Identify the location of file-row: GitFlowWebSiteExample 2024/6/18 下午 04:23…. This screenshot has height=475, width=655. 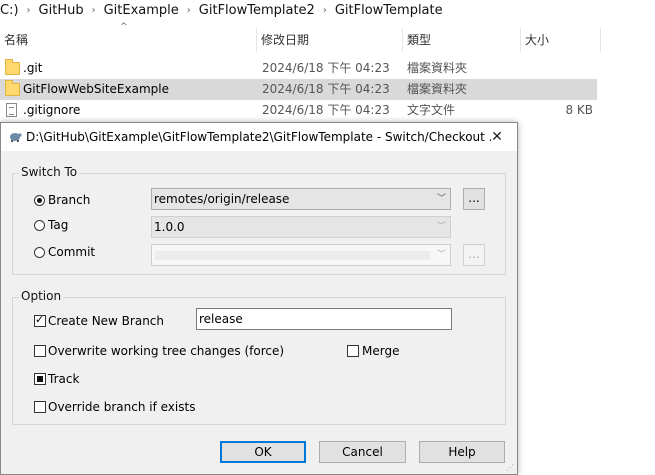
(298, 89).